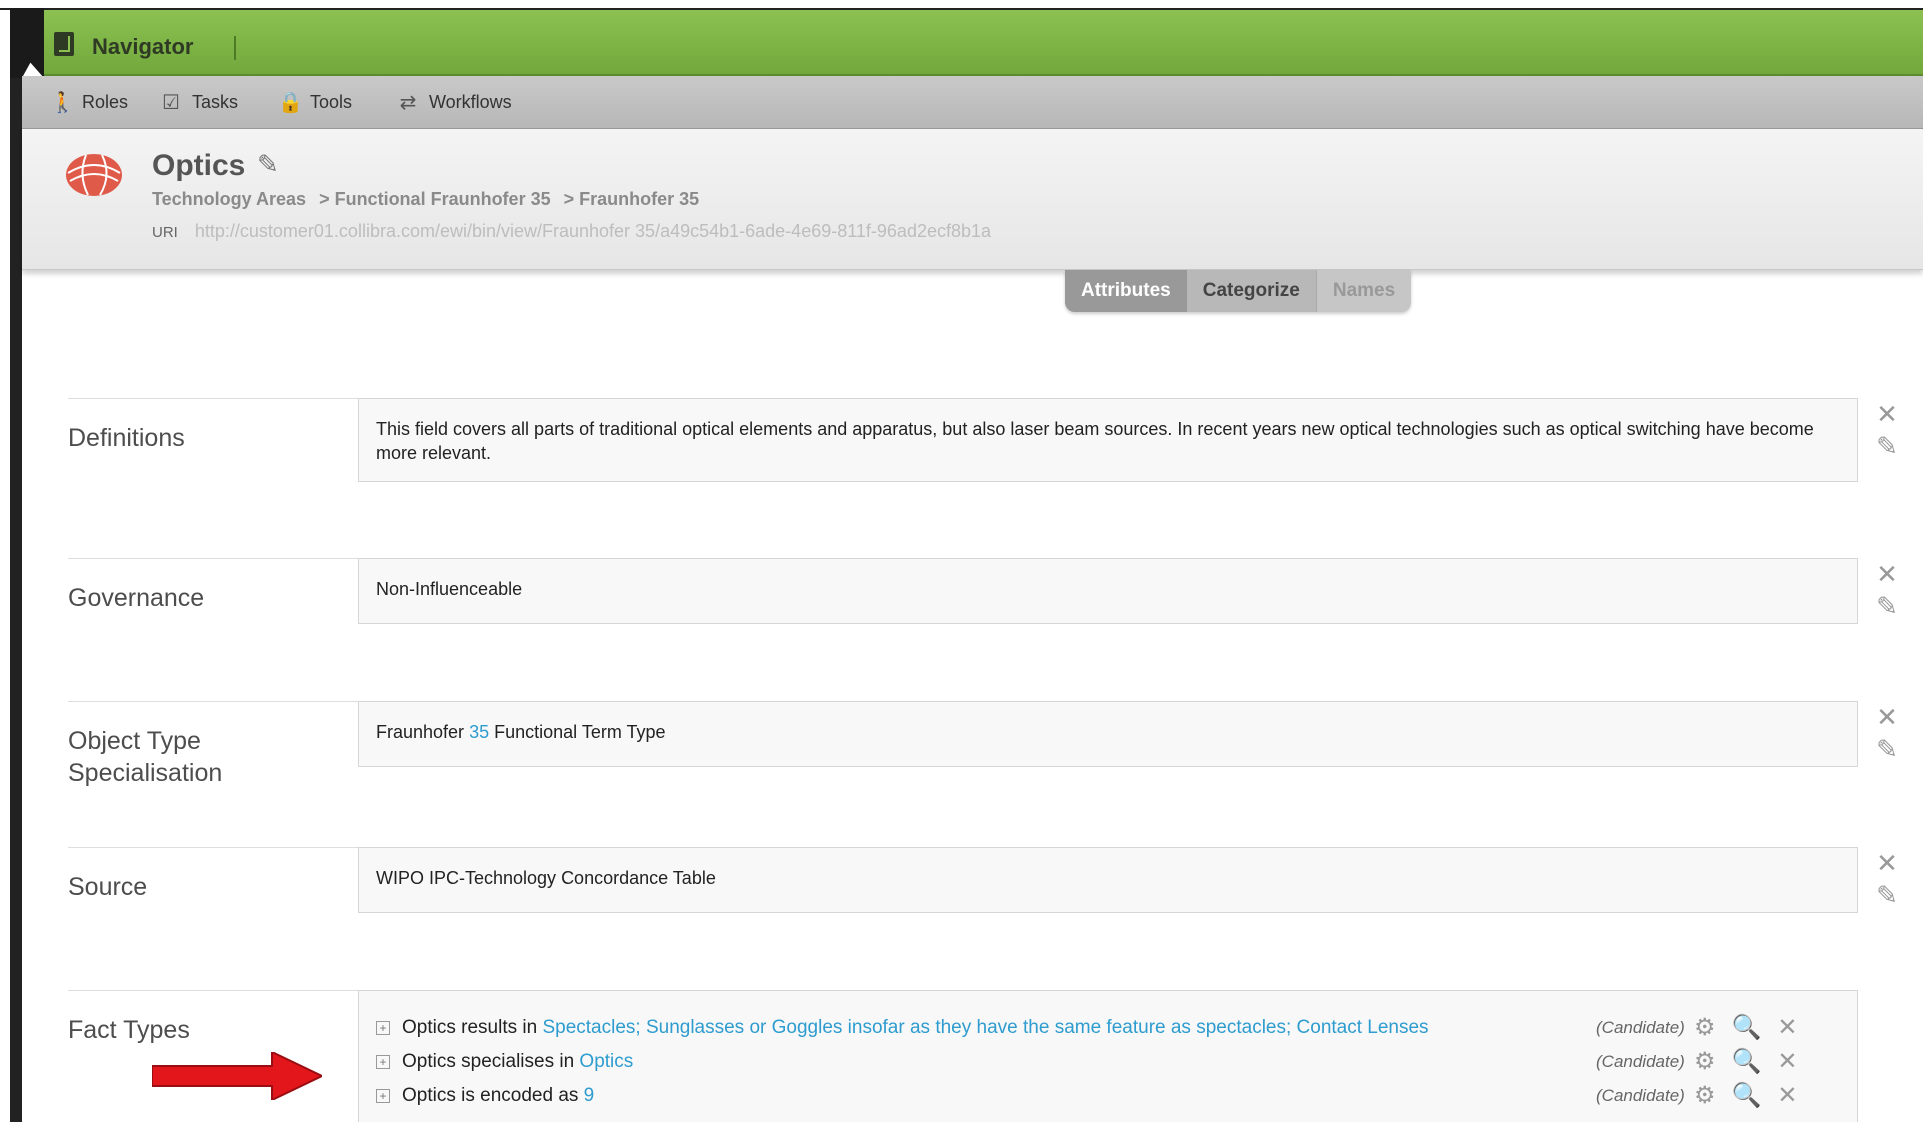  Describe the element at coordinates (136, 598) in the screenshot. I see `attribute-label: Governance` at that location.